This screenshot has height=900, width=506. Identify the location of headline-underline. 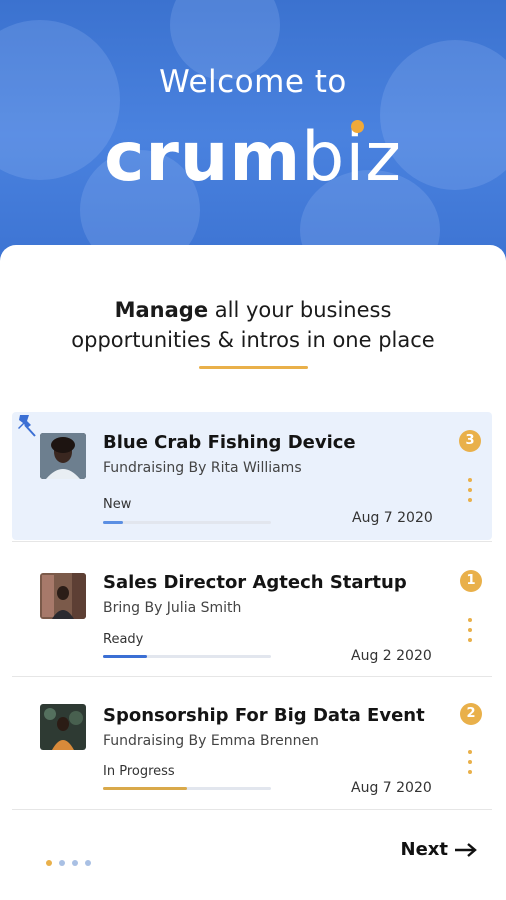
(253, 367).